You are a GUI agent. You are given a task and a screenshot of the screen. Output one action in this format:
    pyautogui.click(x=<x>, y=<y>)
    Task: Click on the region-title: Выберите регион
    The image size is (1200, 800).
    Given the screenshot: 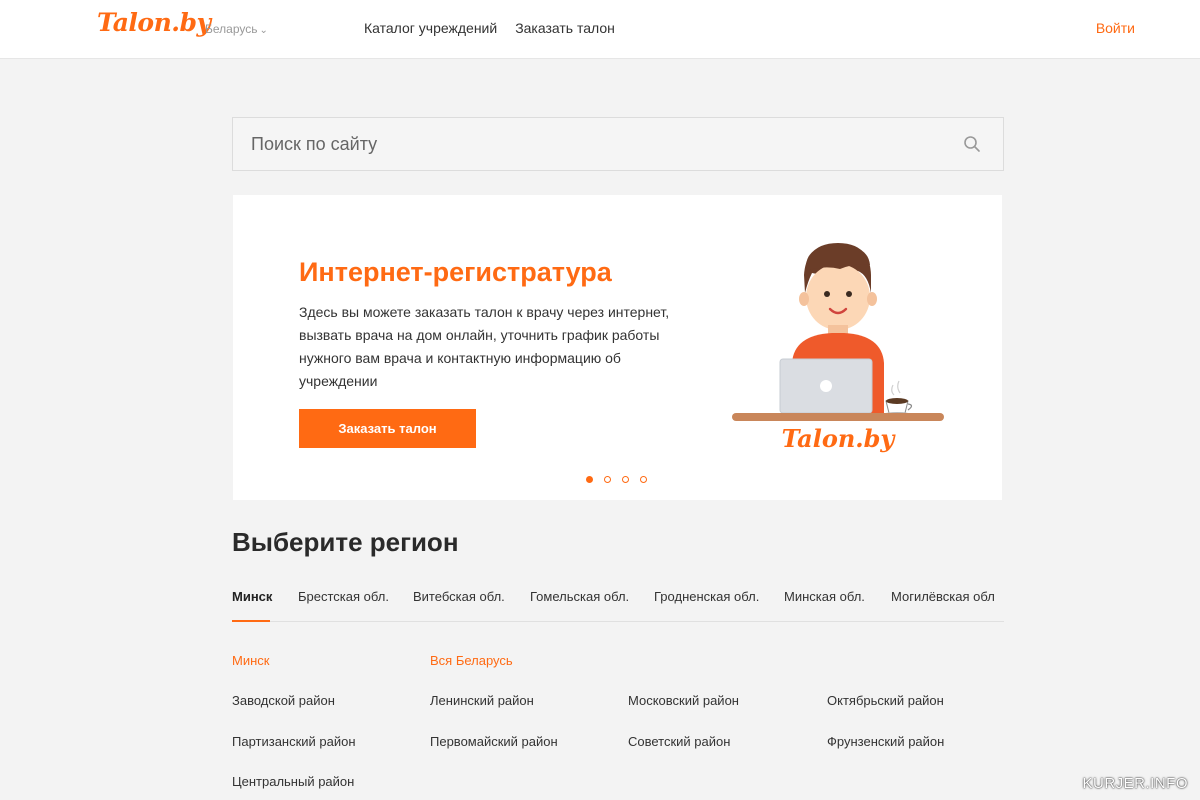 What is the action you would take?
    pyautogui.click(x=345, y=542)
    